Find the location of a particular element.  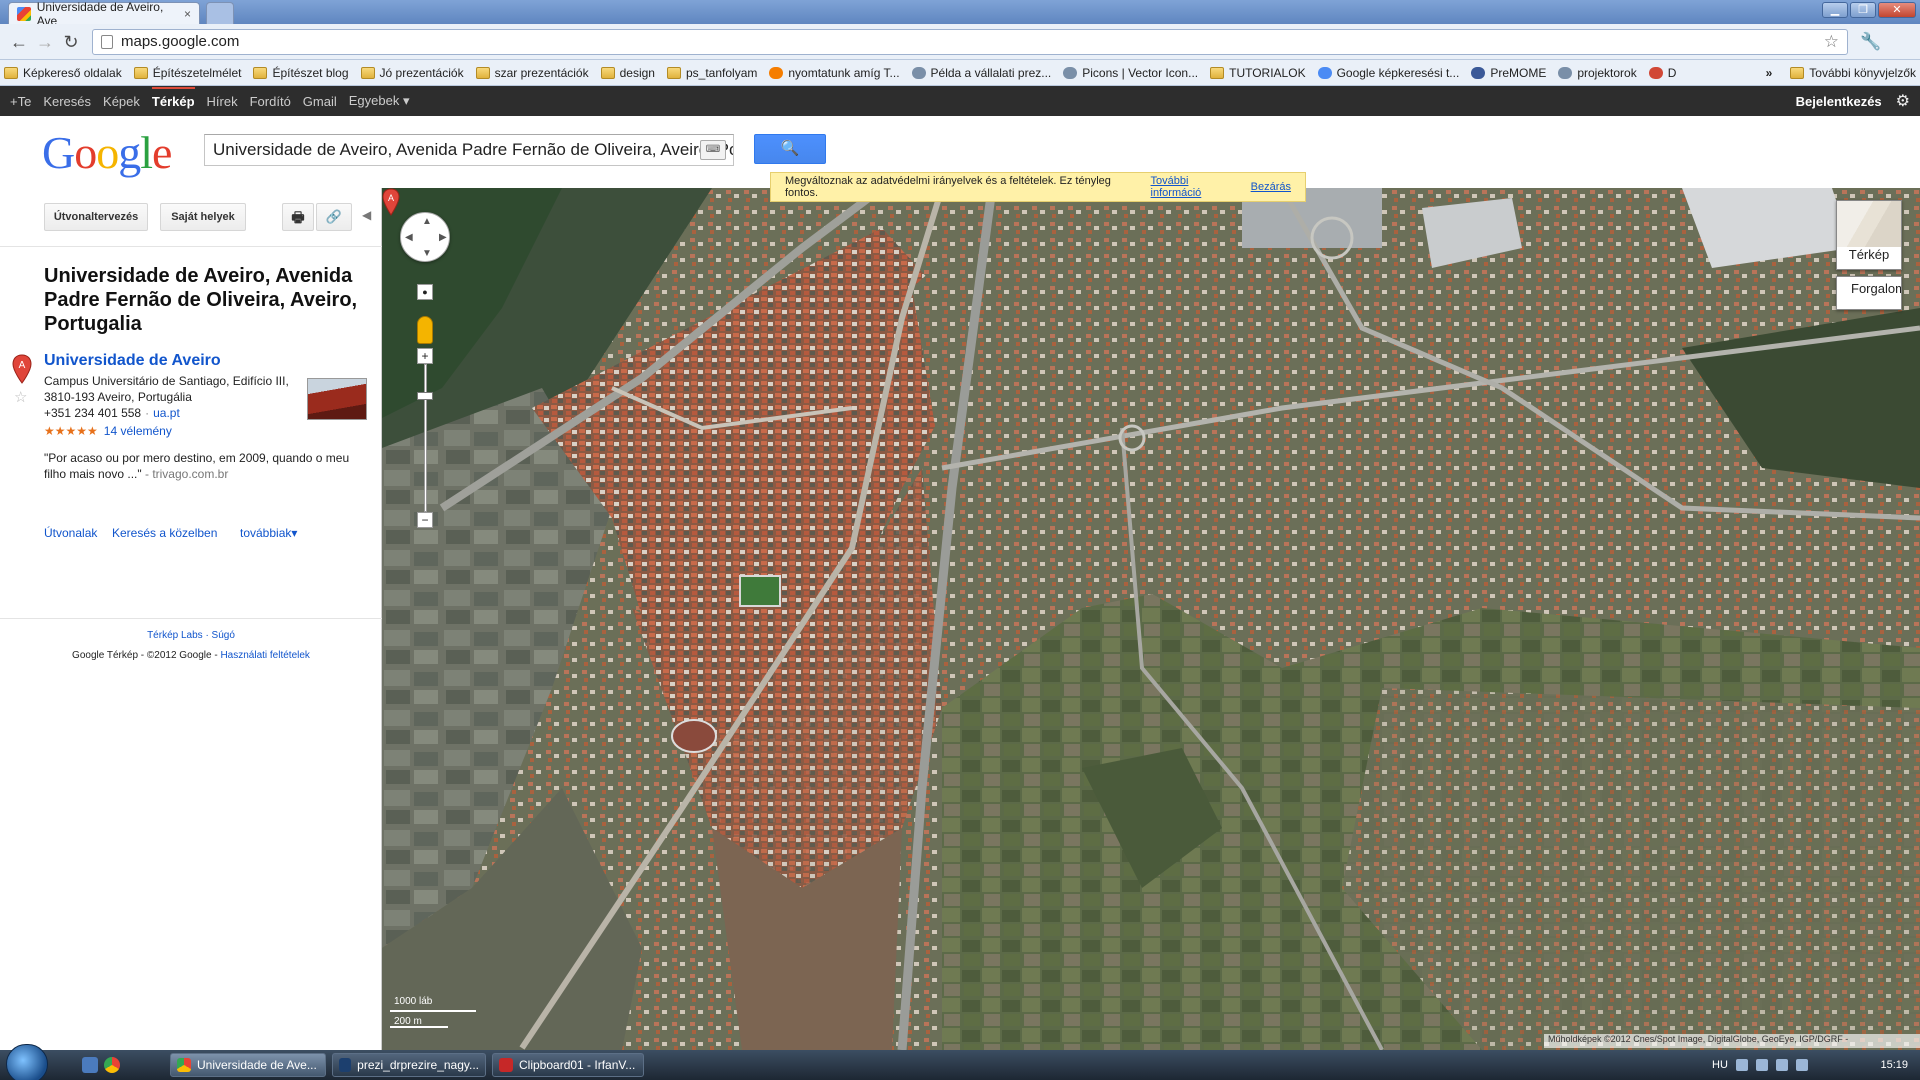

zoom-reset-icon: ● is located at coordinates (425, 292).